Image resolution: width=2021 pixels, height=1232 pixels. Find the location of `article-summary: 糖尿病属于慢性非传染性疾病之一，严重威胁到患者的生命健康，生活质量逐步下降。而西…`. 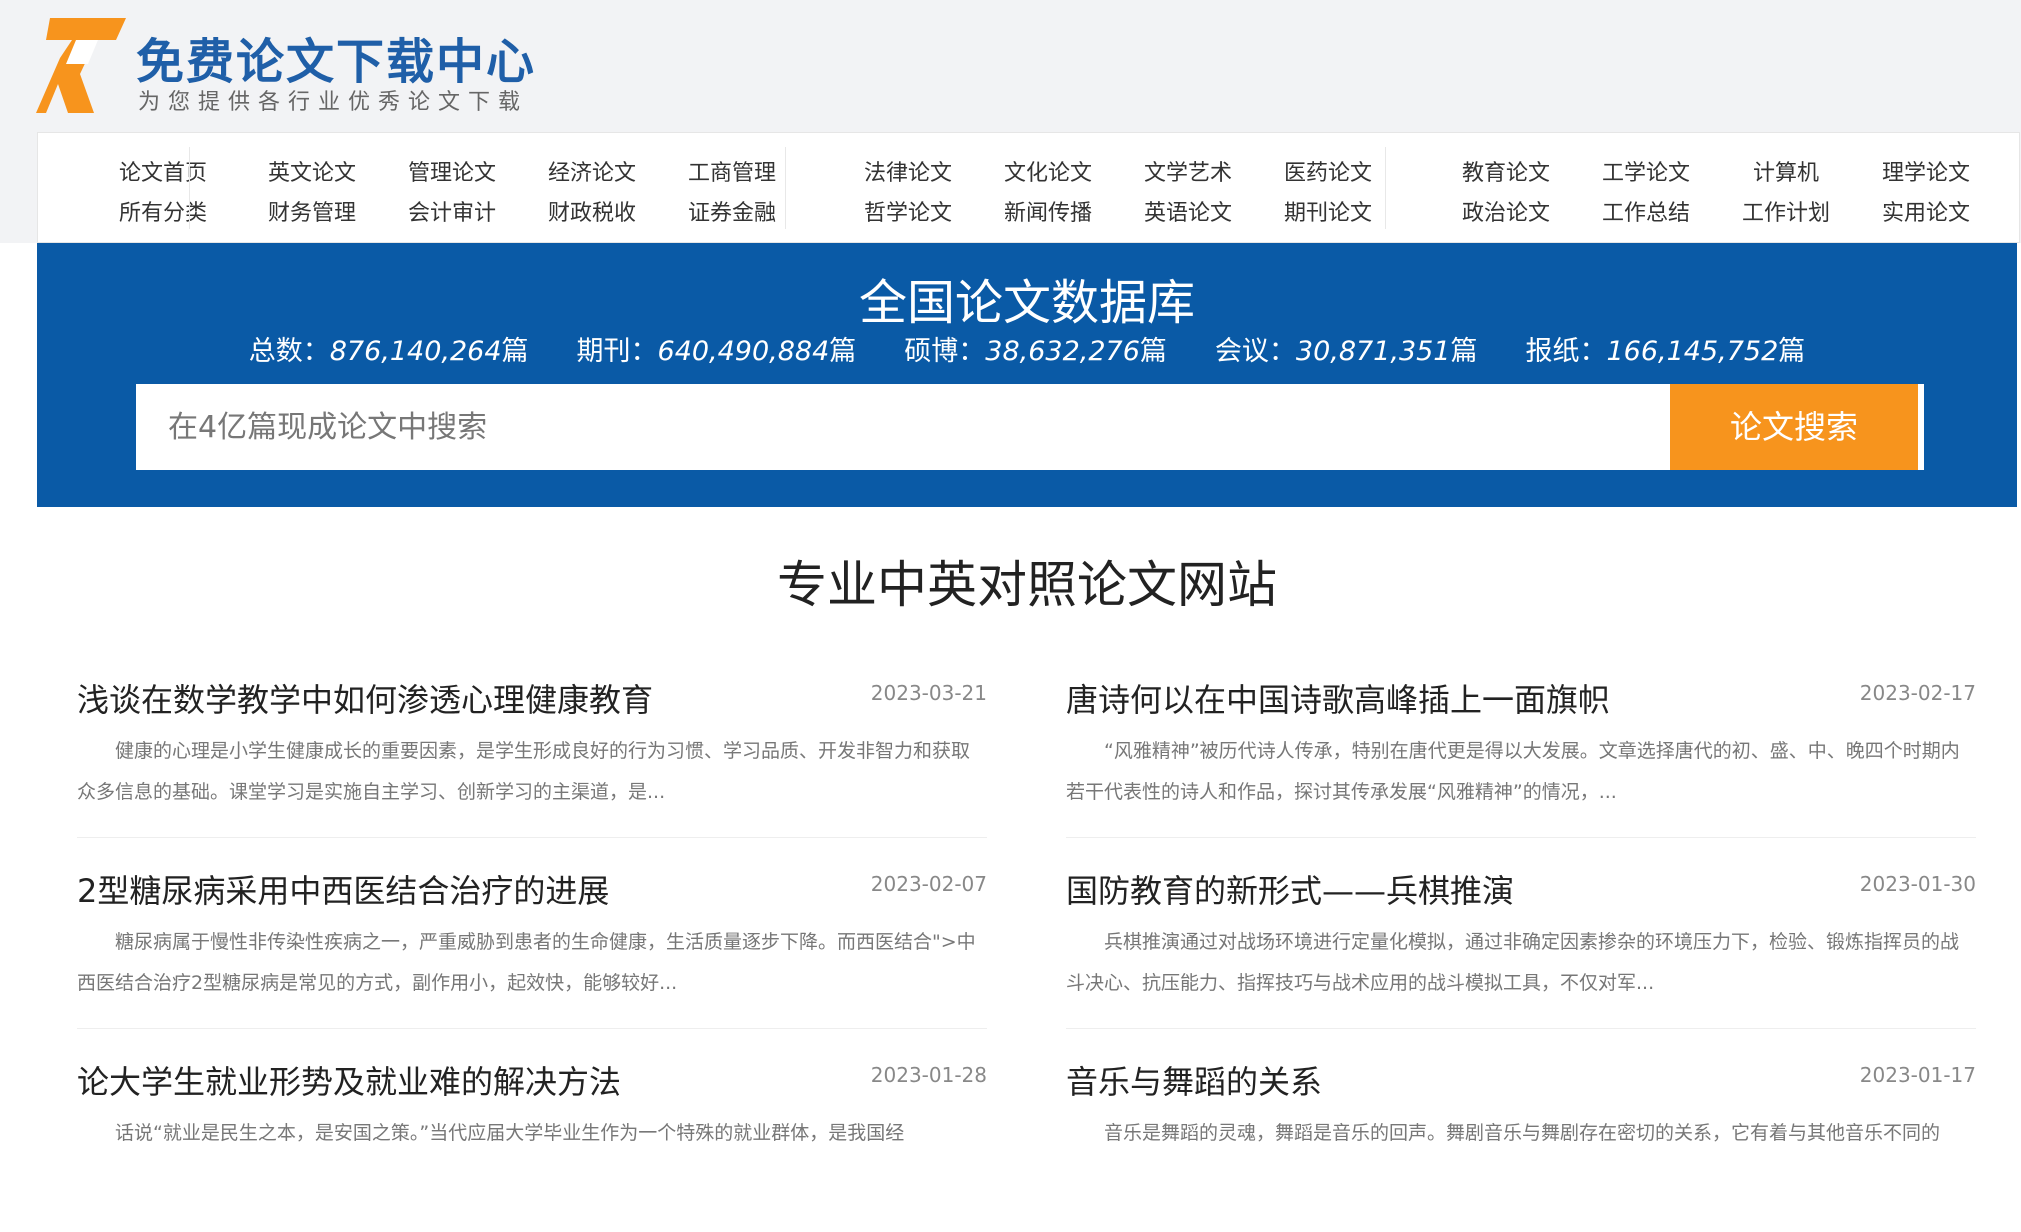

article-summary: 糖尿病属于慢性非传染性疾病之一，严重威胁到患者的生命健康，生活质量逐步下降。而西… is located at coordinates (526, 962).